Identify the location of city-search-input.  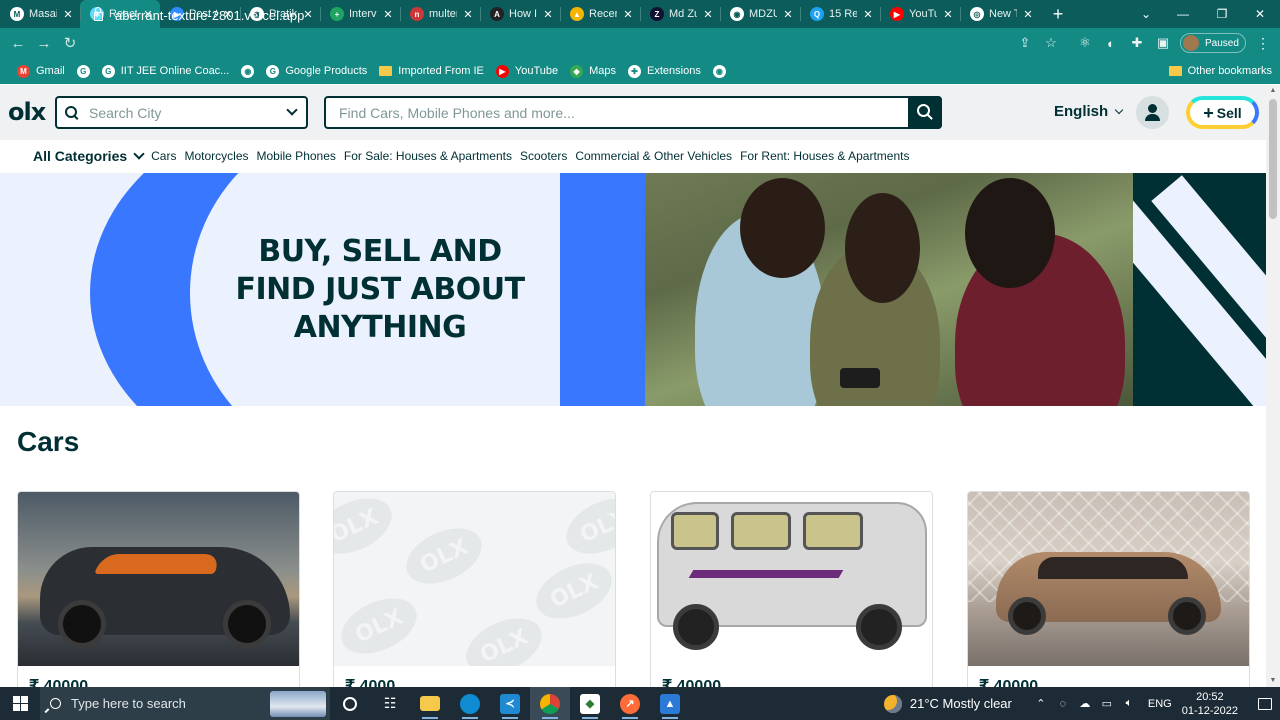
(184, 112).